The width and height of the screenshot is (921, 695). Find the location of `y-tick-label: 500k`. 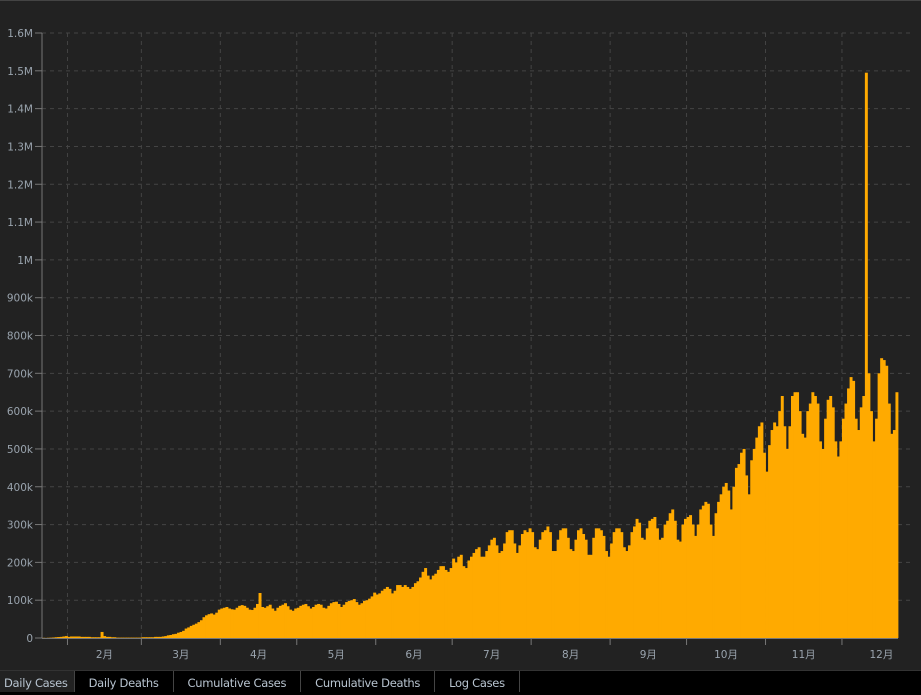

y-tick-label: 500k is located at coordinates (20, 450).